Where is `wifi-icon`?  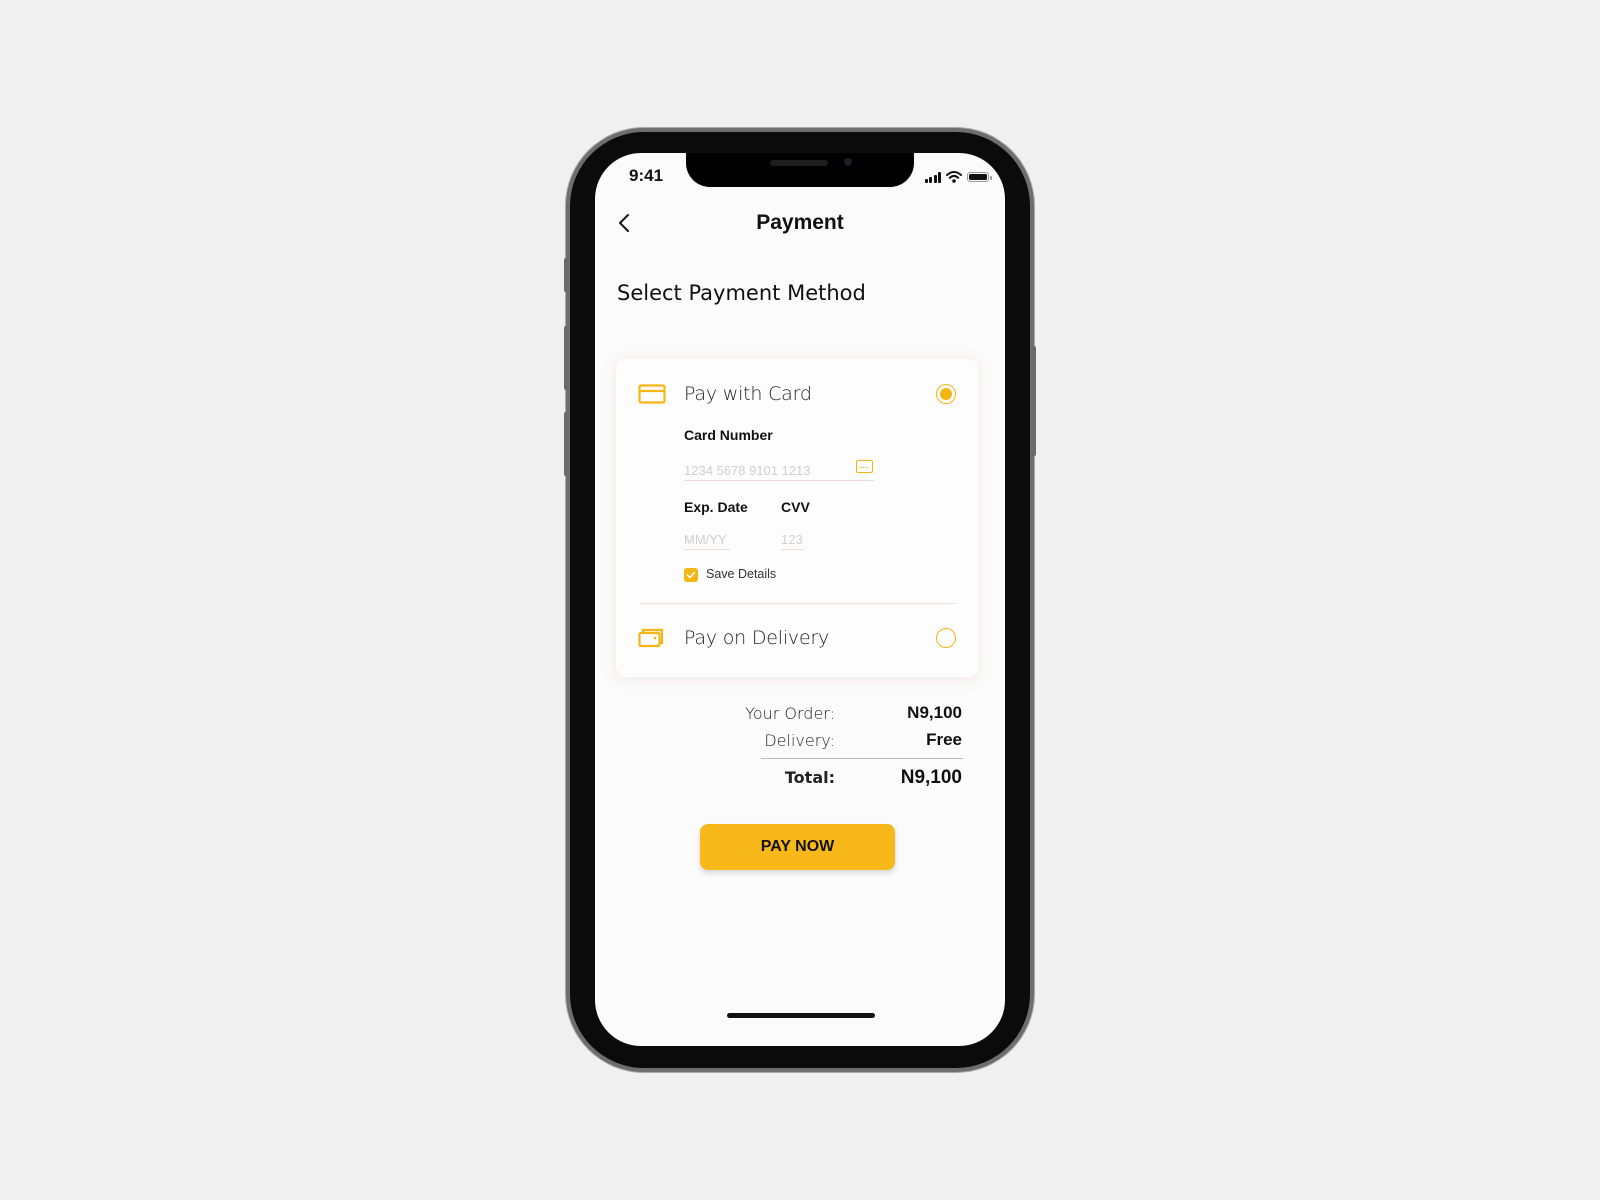
wifi-icon is located at coordinates (954, 177).